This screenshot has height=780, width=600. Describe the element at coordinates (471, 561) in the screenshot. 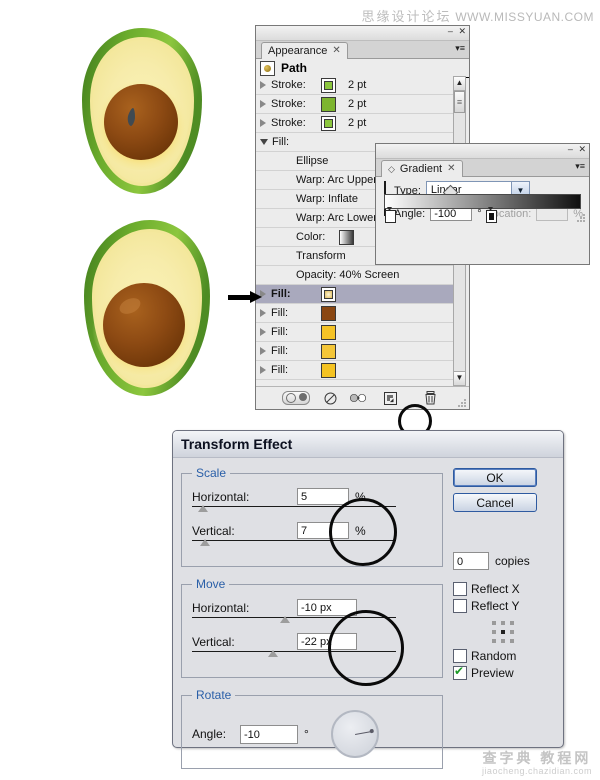

I see `copies-input: 0` at that location.